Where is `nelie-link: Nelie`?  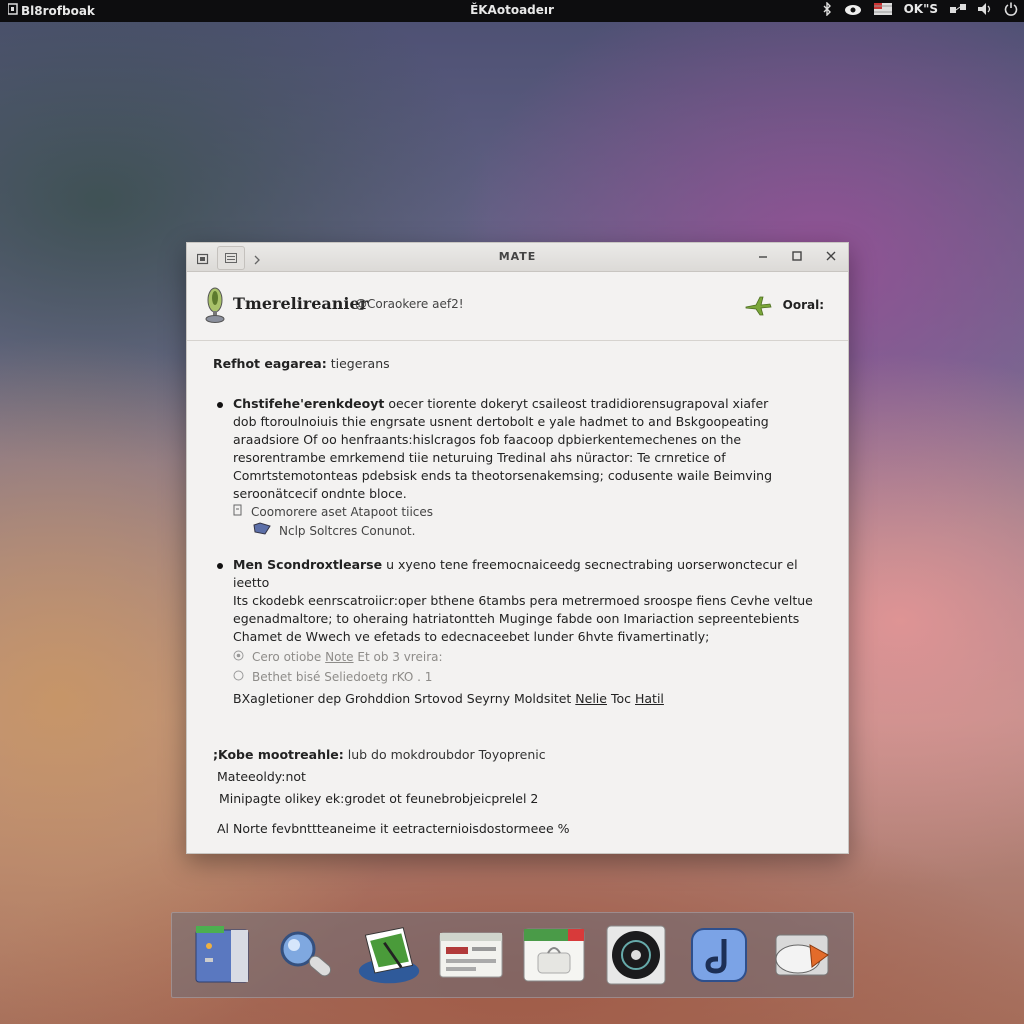 nelie-link: Nelie is located at coordinates (591, 698).